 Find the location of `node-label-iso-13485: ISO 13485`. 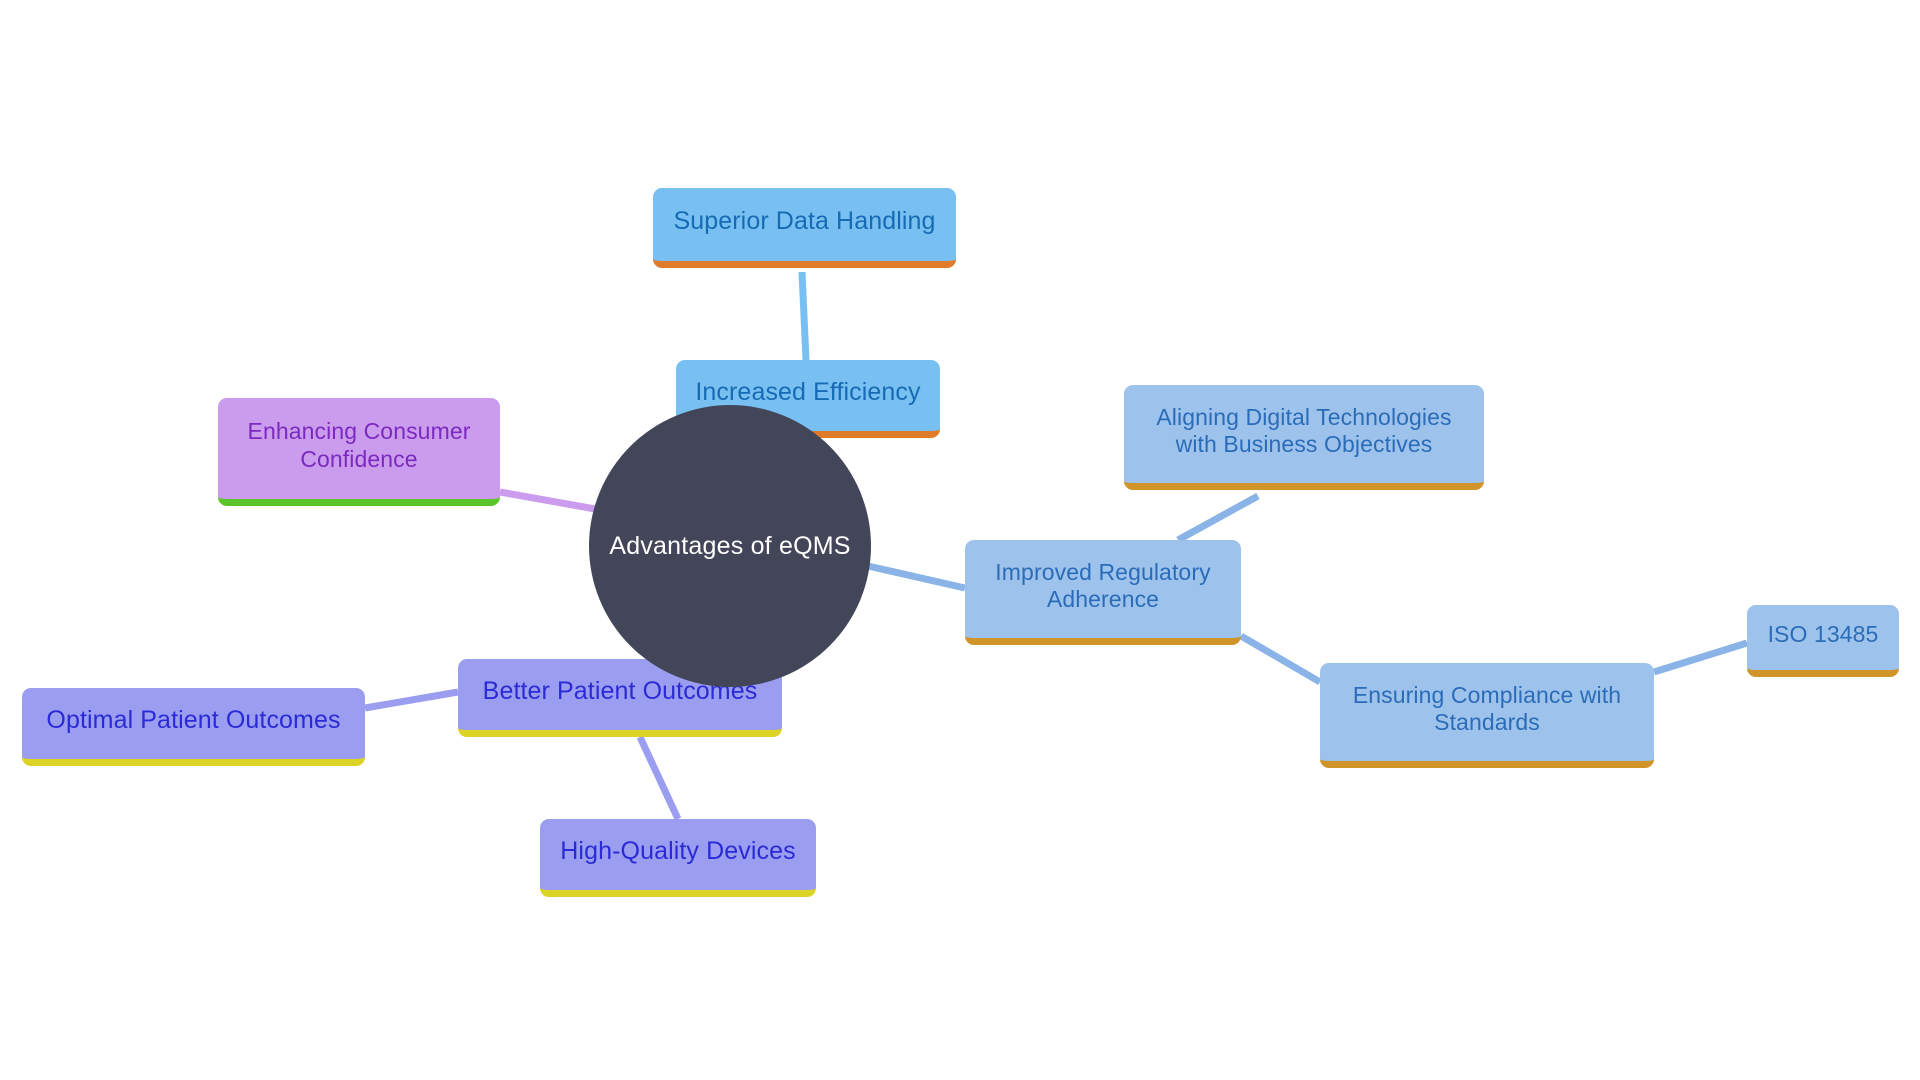

node-label-iso-13485: ISO 13485 is located at coordinates (1823, 633).